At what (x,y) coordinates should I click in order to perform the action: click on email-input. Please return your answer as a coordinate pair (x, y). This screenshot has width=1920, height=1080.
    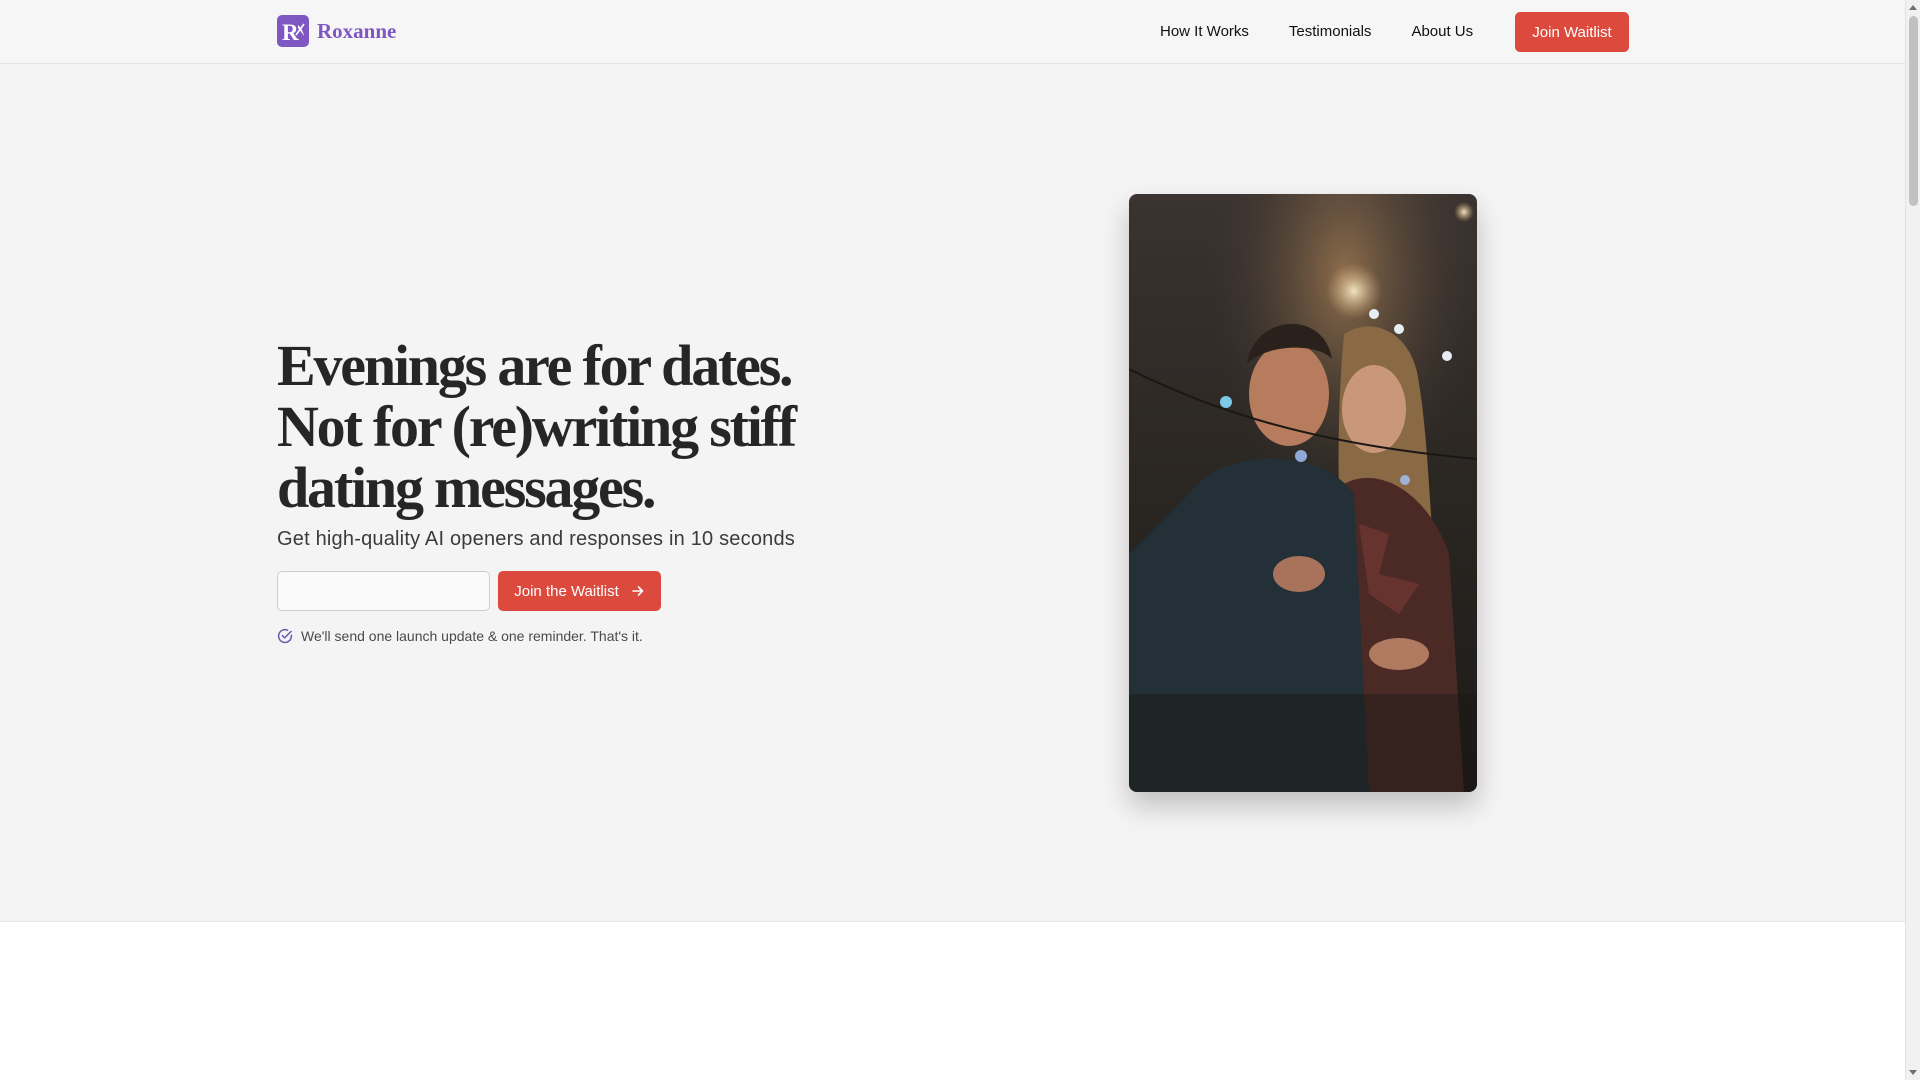
    Looking at the image, I should click on (383, 591).